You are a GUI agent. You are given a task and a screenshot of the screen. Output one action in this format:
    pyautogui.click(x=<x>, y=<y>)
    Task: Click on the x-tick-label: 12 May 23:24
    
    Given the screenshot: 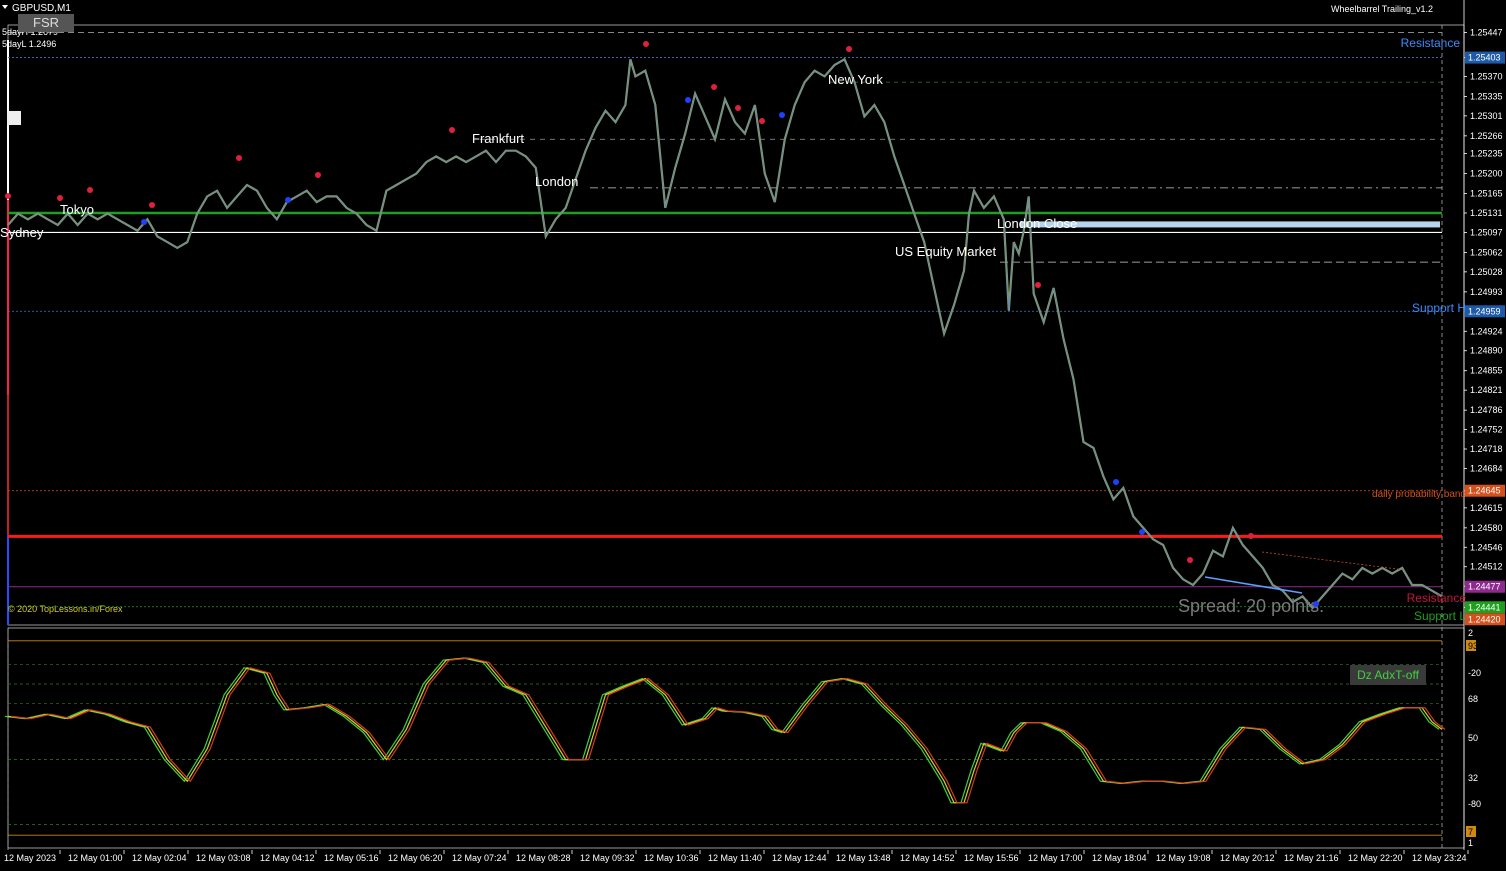 What is the action you would take?
    pyautogui.click(x=1439, y=858)
    